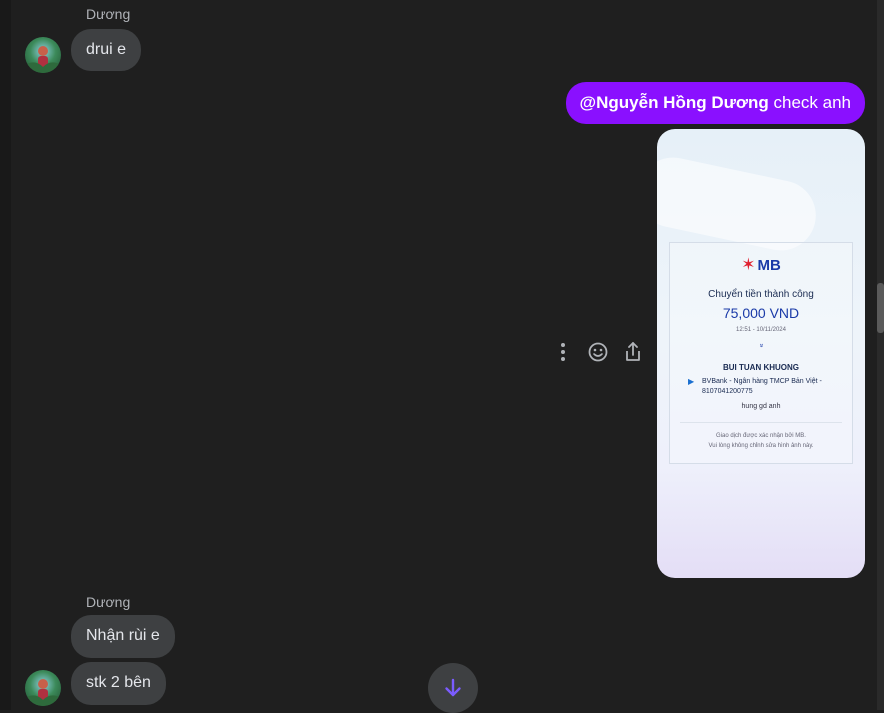  Describe the element at coordinates (761, 422) in the screenshot. I see `receipt-divider` at that location.